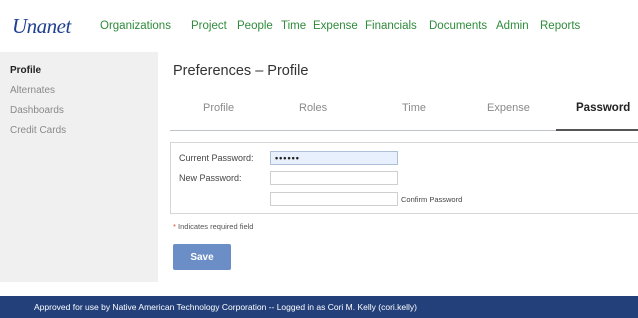 The width and height of the screenshot is (638, 318). I want to click on sidebar-item-dashboards: Dashboards, so click(37, 110).